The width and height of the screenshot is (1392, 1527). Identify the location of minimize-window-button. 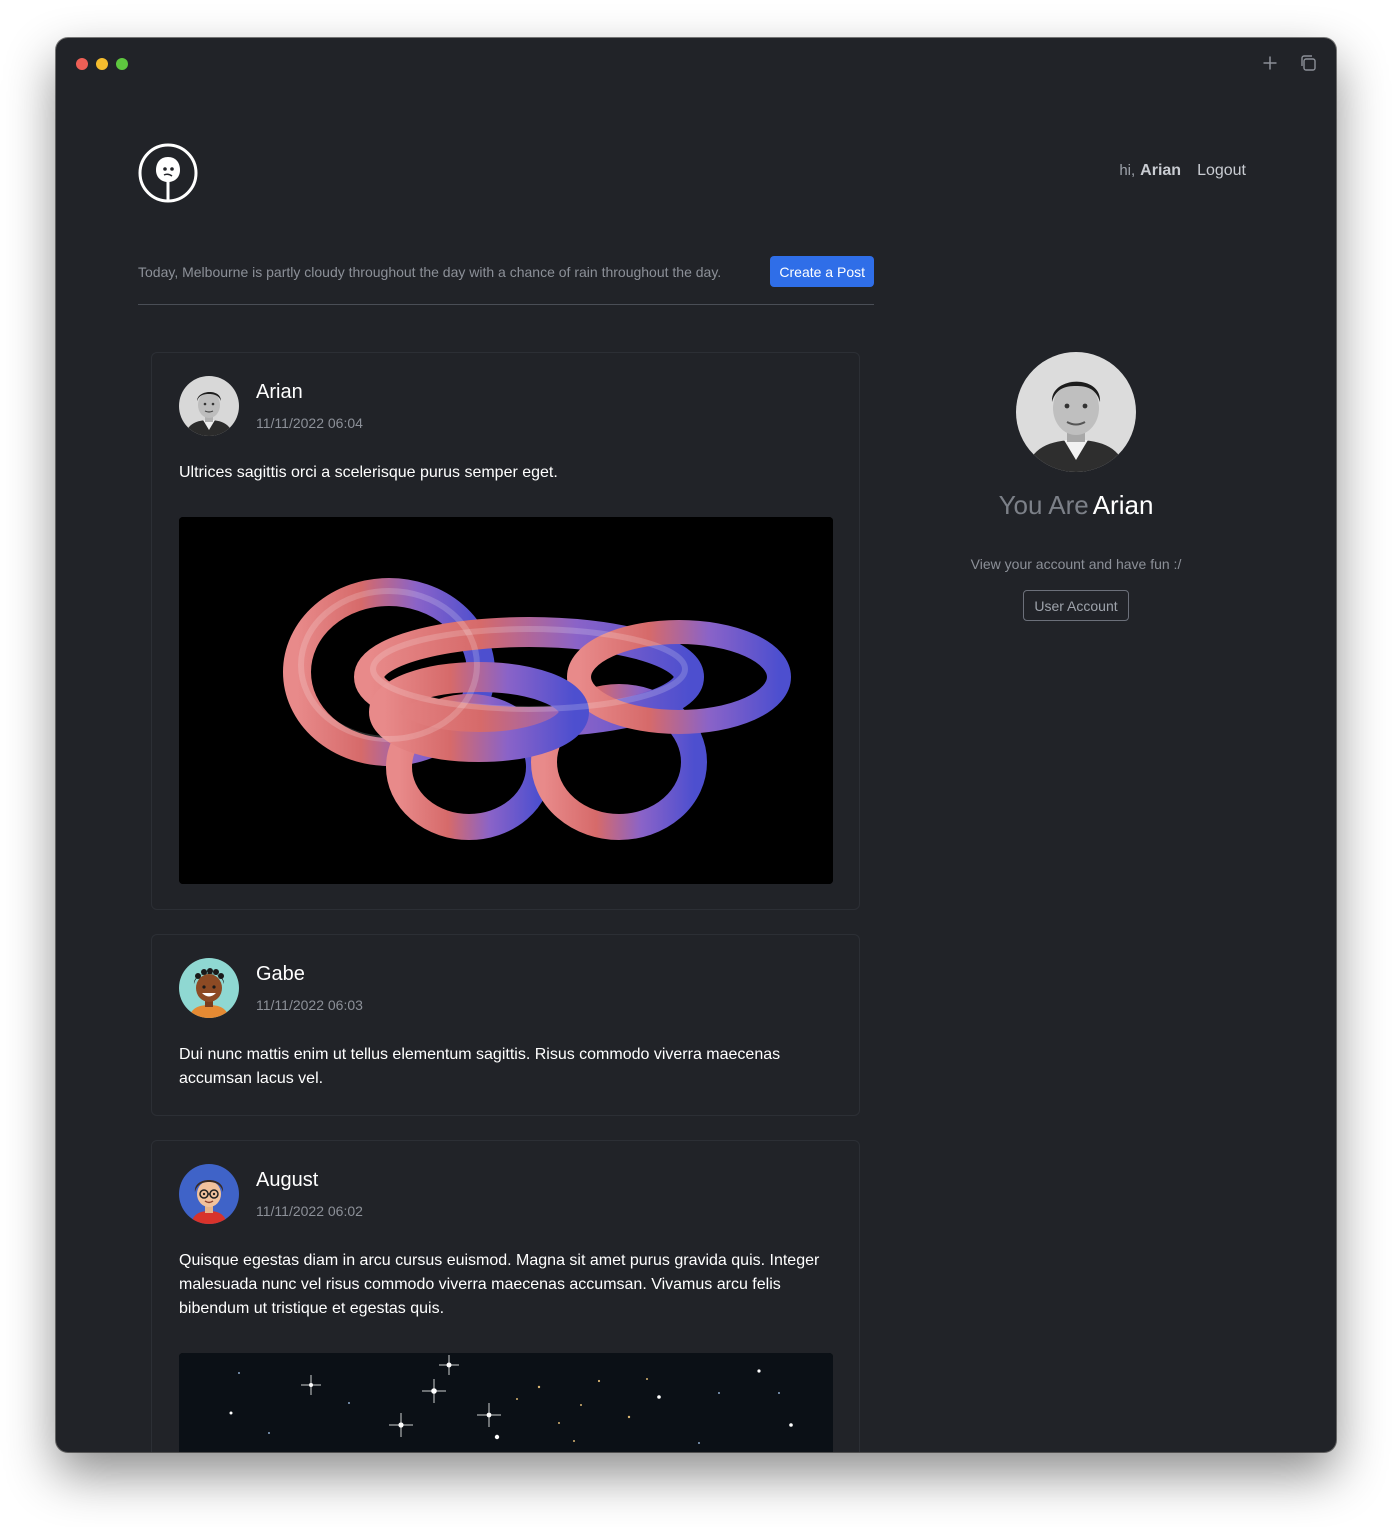
(102, 64).